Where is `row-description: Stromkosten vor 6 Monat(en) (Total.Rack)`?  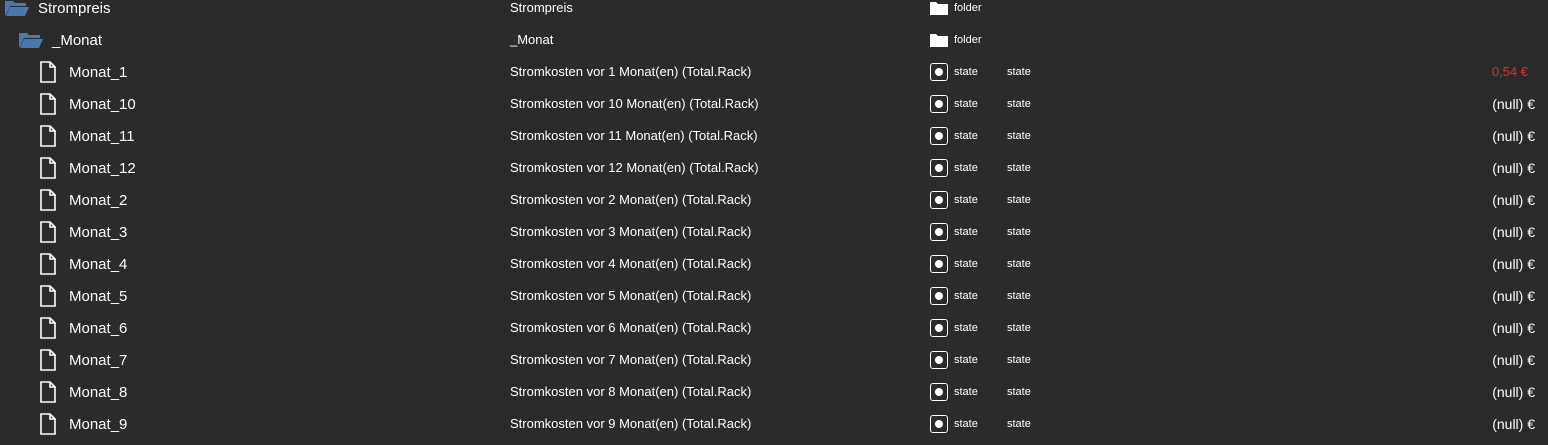 row-description: Stromkosten vor 6 Monat(en) (Total.Rack) is located at coordinates (631, 327).